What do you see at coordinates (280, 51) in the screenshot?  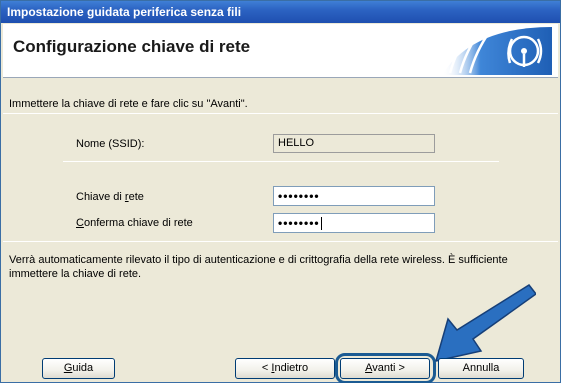 I see `wizard-header: Configurazione chiave di rete` at bounding box center [280, 51].